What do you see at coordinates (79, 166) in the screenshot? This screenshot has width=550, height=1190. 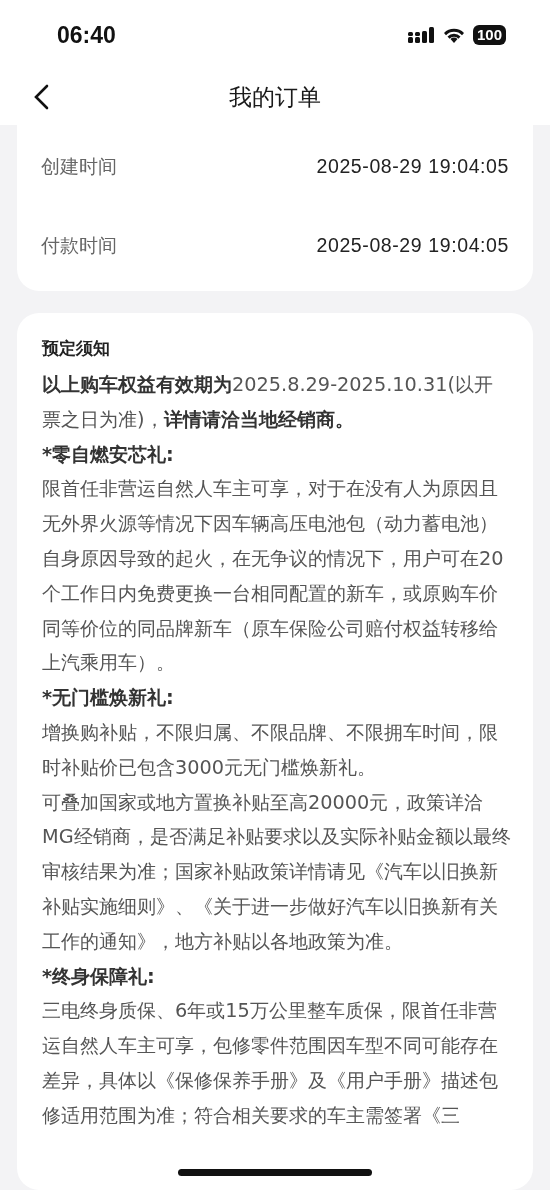 I see `field-label: 创建时间` at bounding box center [79, 166].